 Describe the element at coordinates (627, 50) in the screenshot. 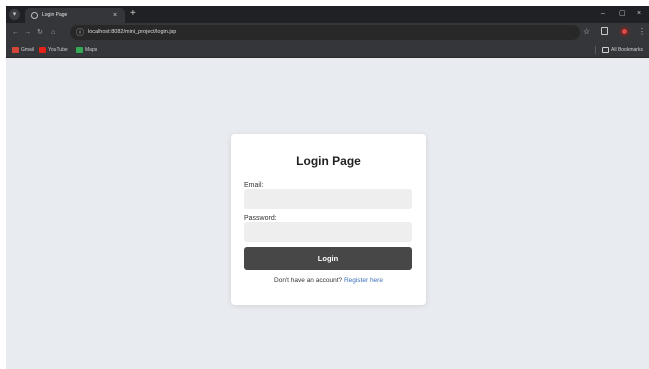

I see `all-bookmarks-label: All Bookmarks` at that location.